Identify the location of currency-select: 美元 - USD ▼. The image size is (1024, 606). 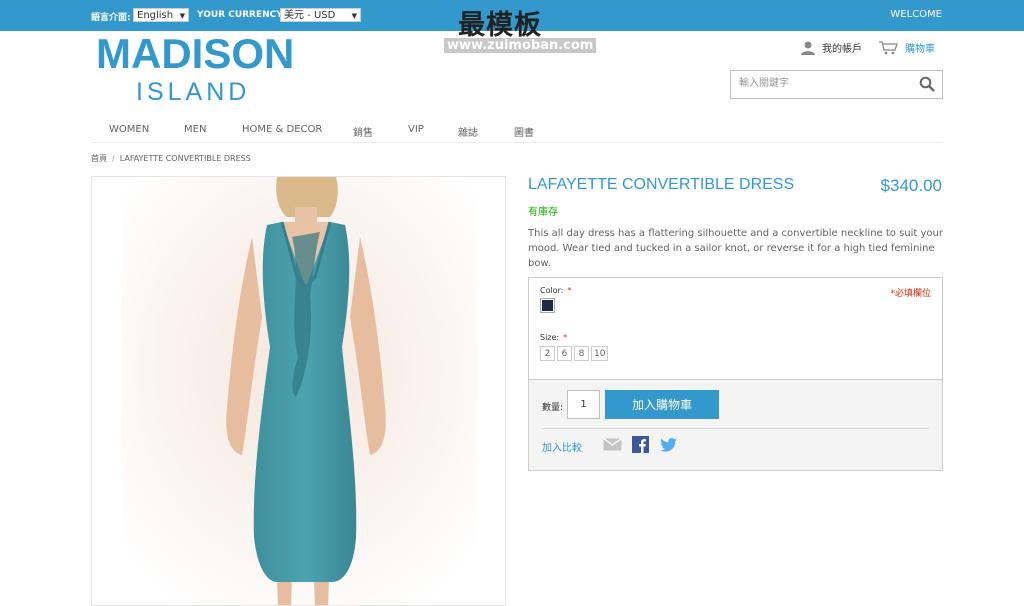
(320, 15).